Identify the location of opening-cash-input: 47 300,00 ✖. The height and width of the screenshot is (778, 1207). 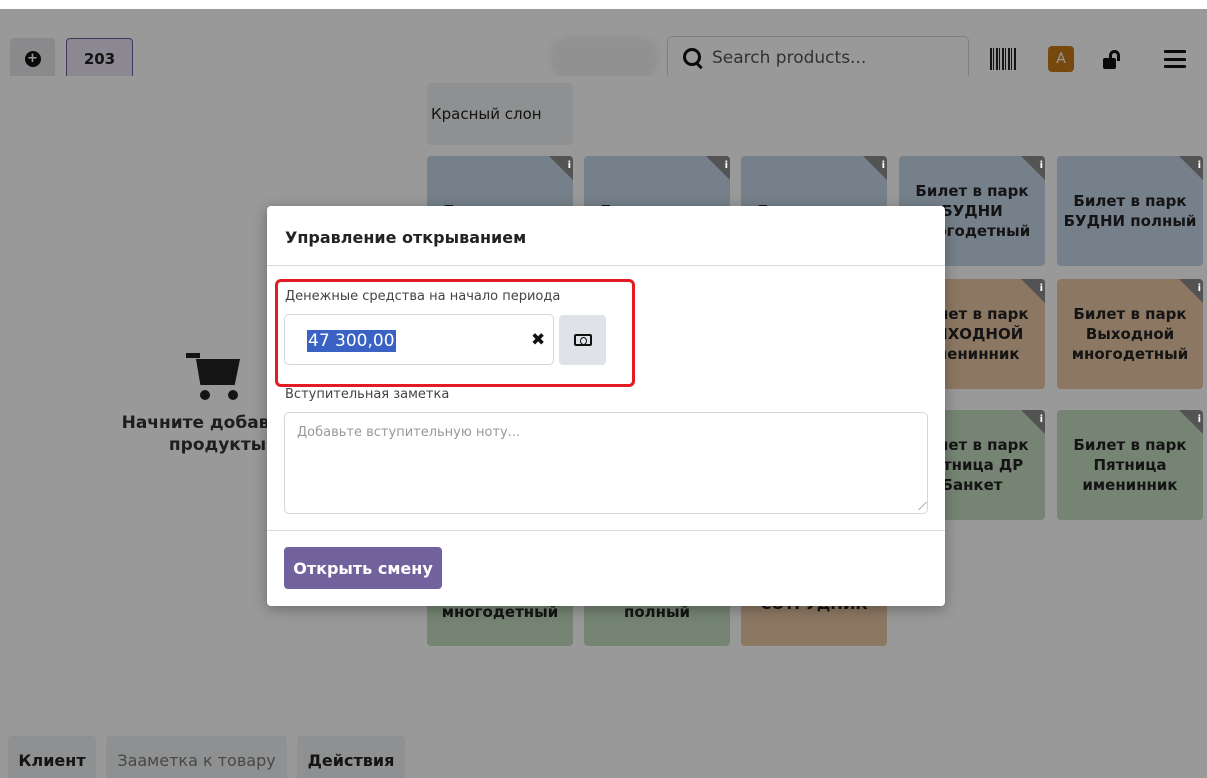
(419, 339).